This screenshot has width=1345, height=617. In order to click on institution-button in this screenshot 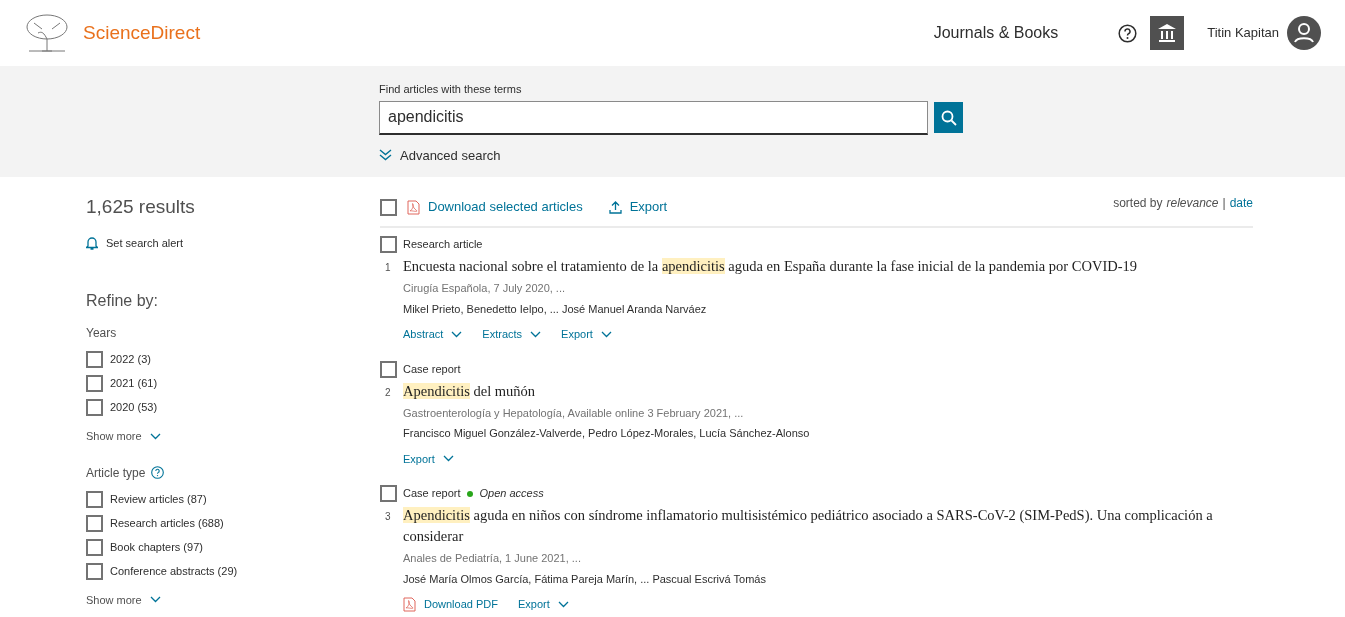, I will do `click(1167, 33)`.